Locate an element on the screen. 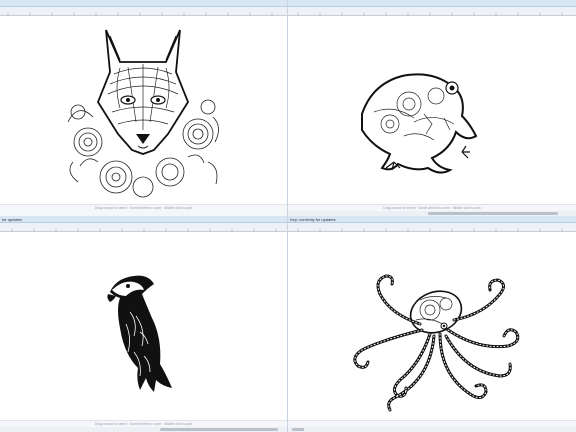 The image size is (576, 432). pane-title-bar: for updates is located at coordinates (143, 219).